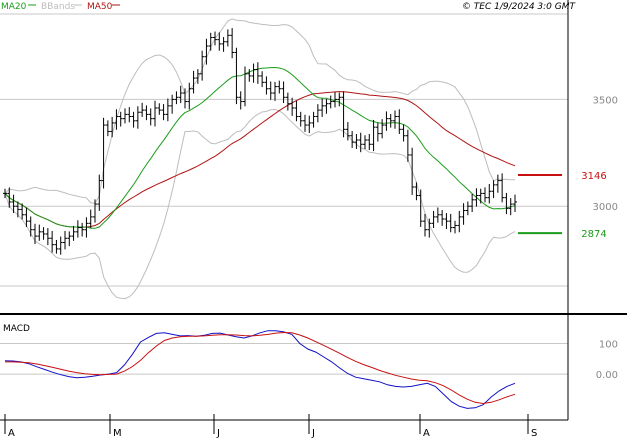  What do you see at coordinates (313, 433) in the screenshot?
I see `x-tick-label: J` at bounding box center [313, 433].